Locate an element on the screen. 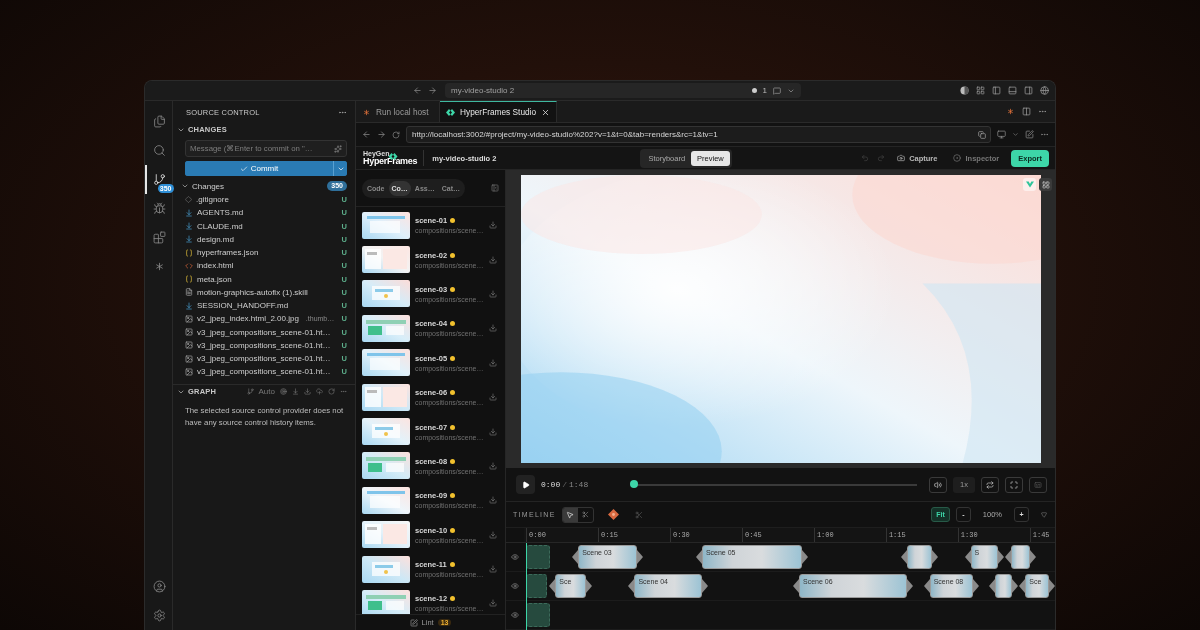 The image size is (1200, 630). url-field: http://localhost:3002/#project/my-video-studio%202?v=1&t=0&tab=renders&rc=1&tv=1 is located at coordinates (698, 134).